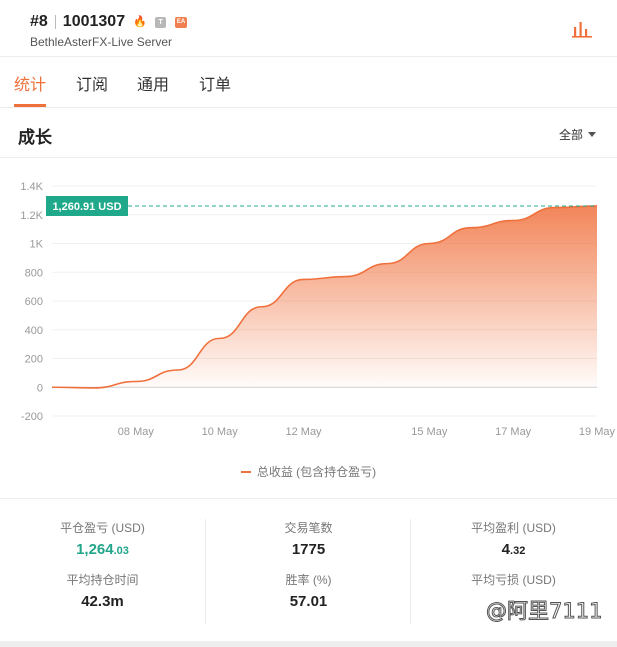  What do you see at coordinates (34, 273) in the screenshot?
I see `y-tick-label: 800` at bounding box center [34, 273].